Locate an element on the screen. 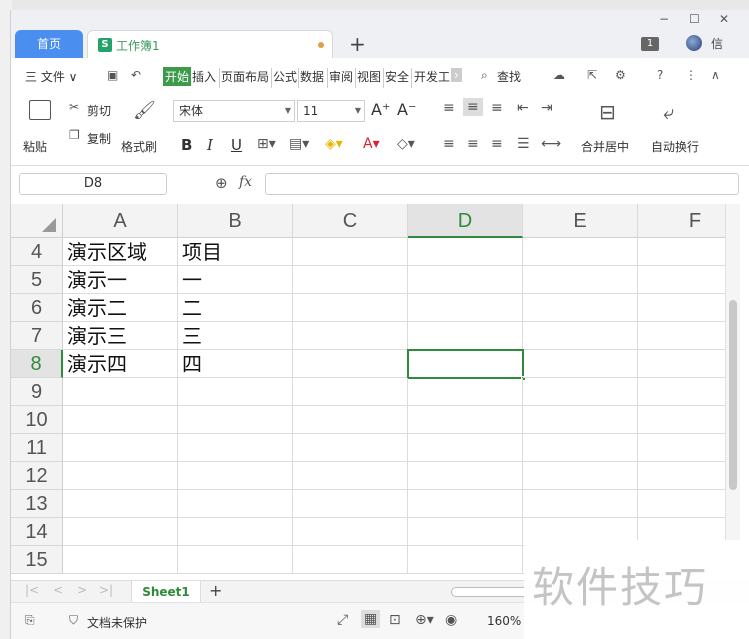 Image resolution: width=749 pixels, height=639 pixels. cloud-icon: ☁ is located at coordinates (559, 75).